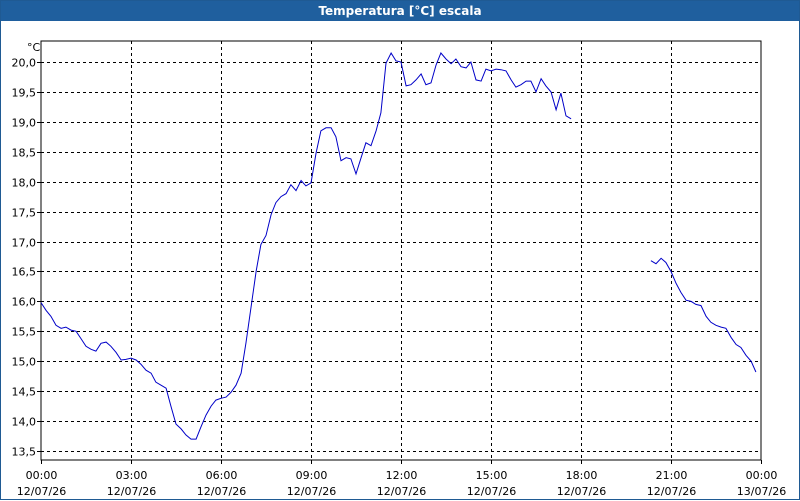  Describe the element at coordinates (24, 153) in the screenshot. I see `y-tick-label: 18,5` at that location.